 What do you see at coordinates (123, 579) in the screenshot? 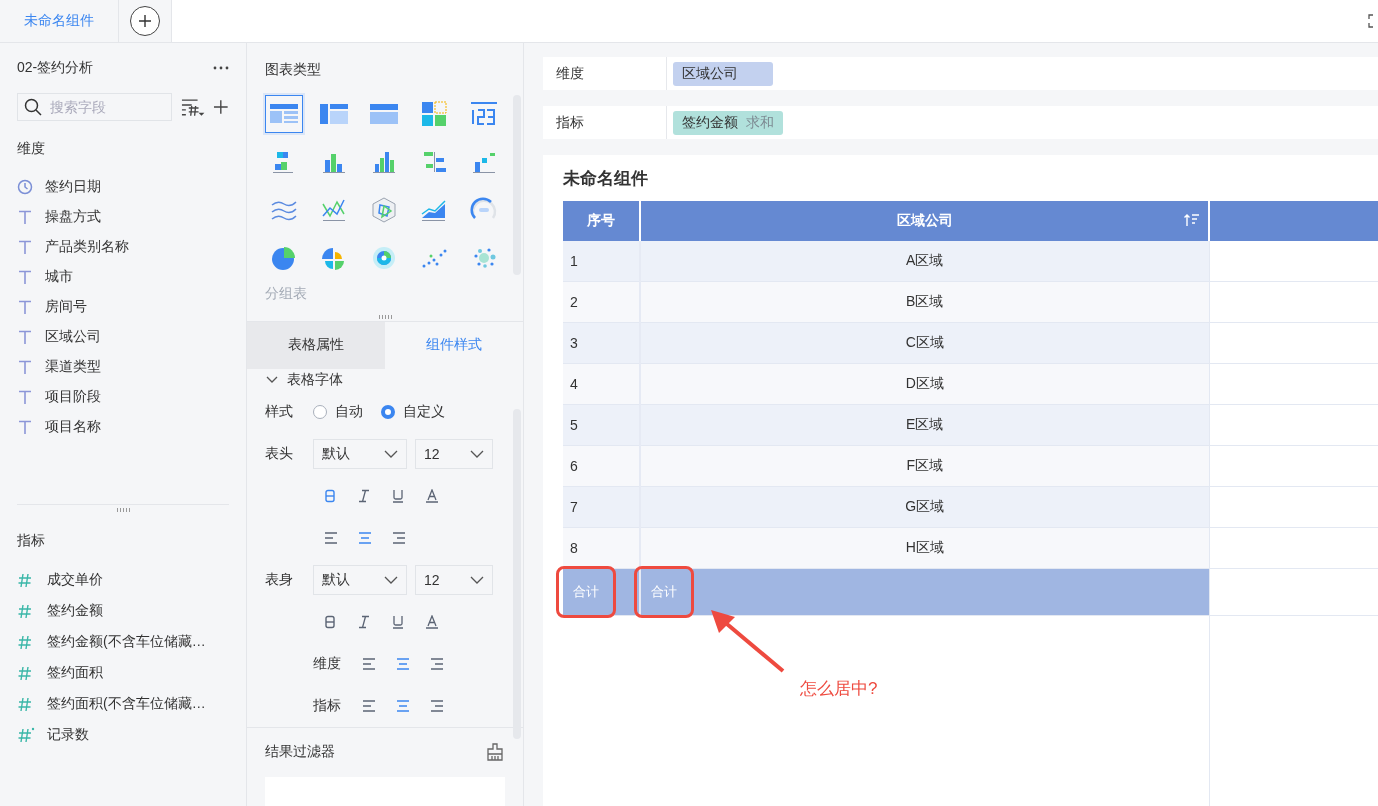
I see `field-item: 成交单价` at bounding box center [123, 579].